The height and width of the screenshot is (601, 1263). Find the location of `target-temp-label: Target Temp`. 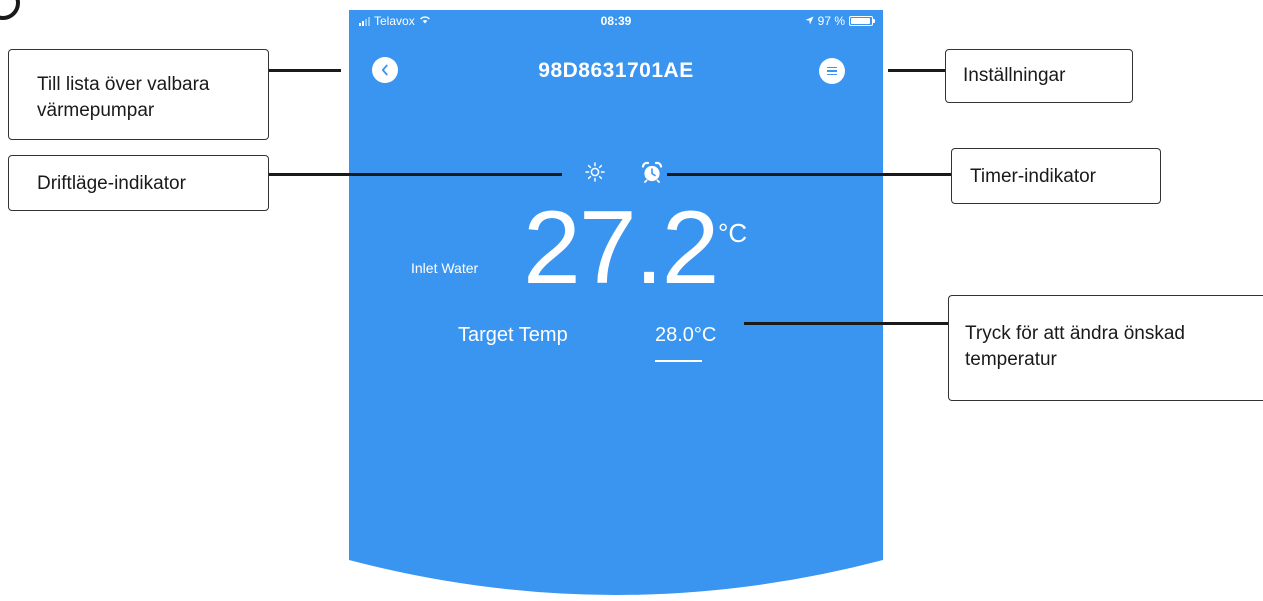

target-temp-label: Target Temp is located at coordinates (513, 335).